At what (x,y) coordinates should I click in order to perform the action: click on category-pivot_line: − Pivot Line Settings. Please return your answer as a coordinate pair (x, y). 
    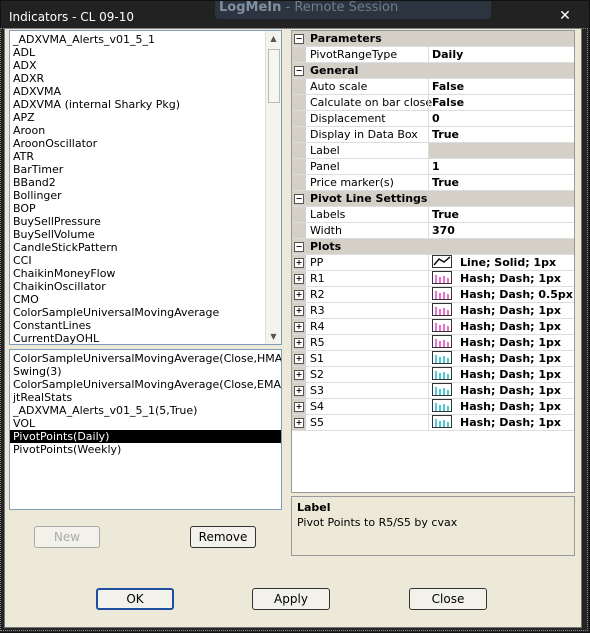
    Looking at the image, I should click on (433, 199).